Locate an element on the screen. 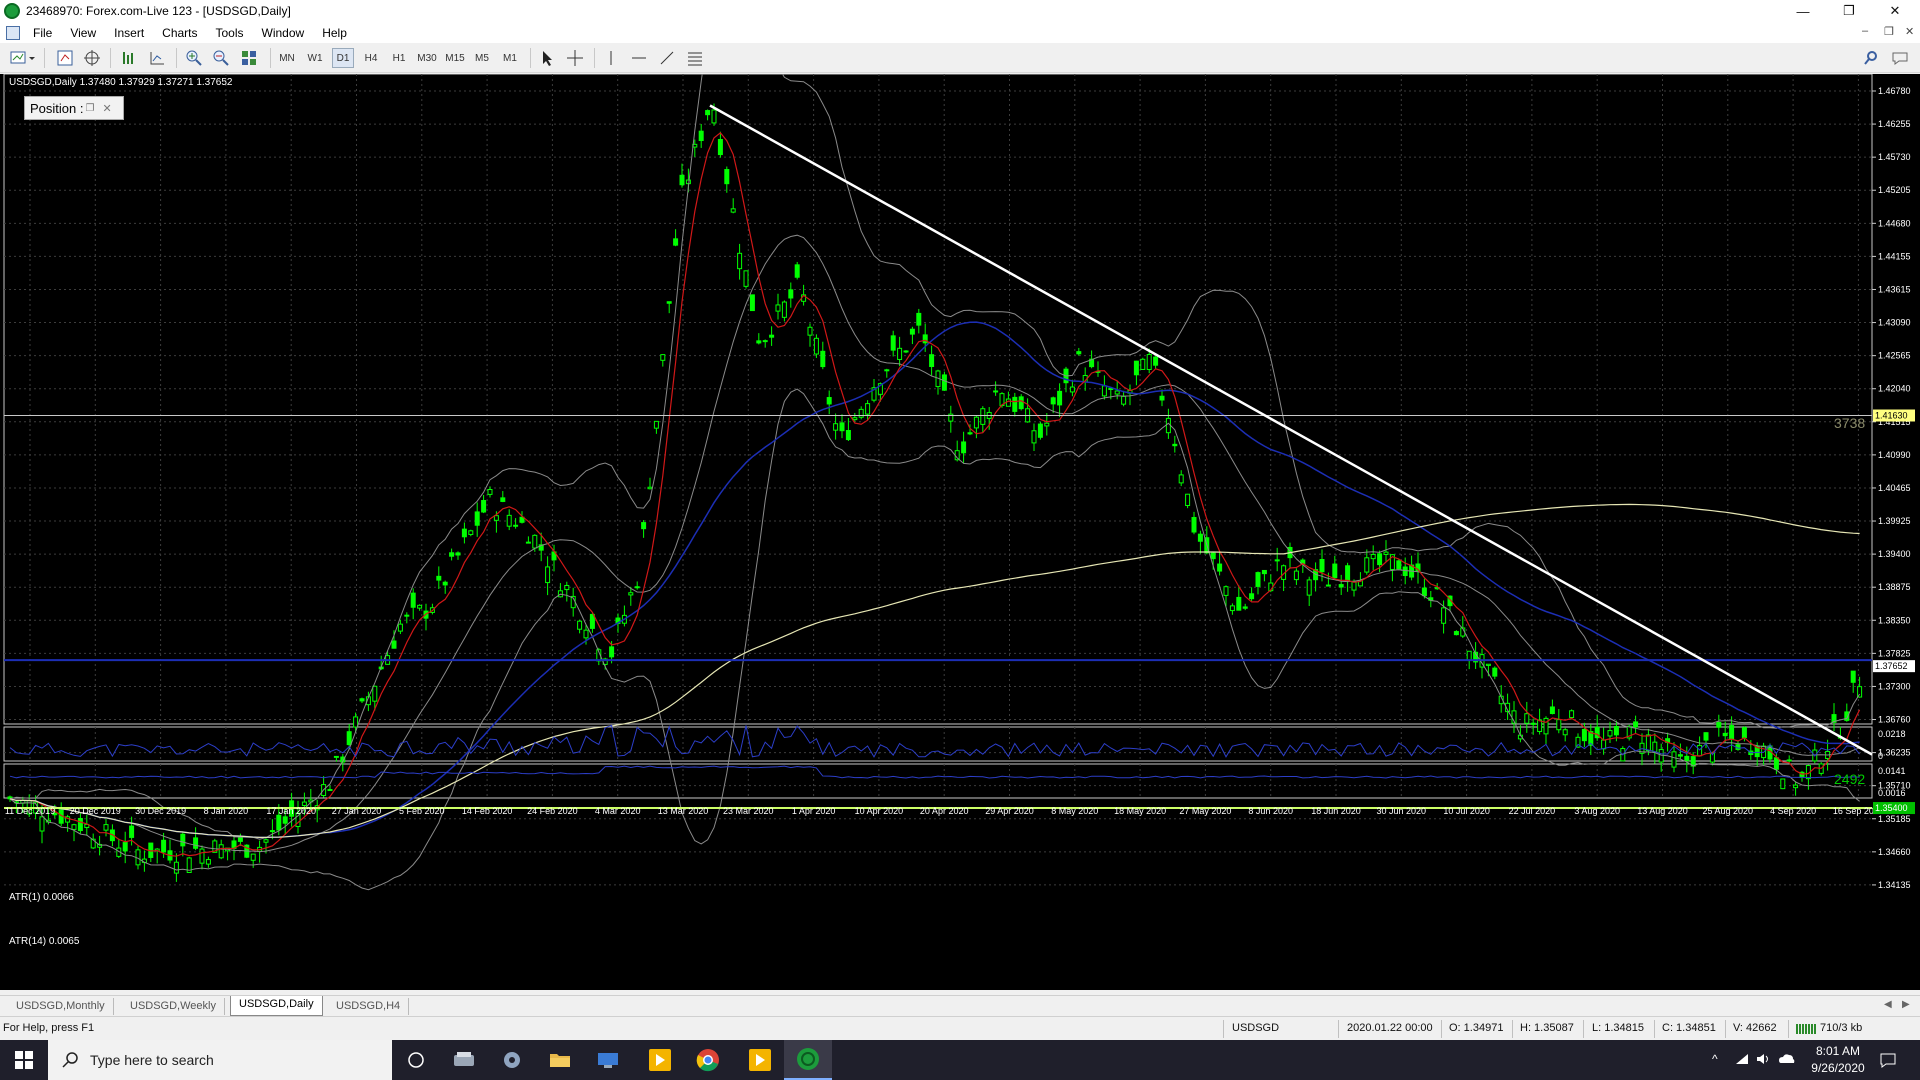  zoom-out-icon is located at coordinates (221, 58).